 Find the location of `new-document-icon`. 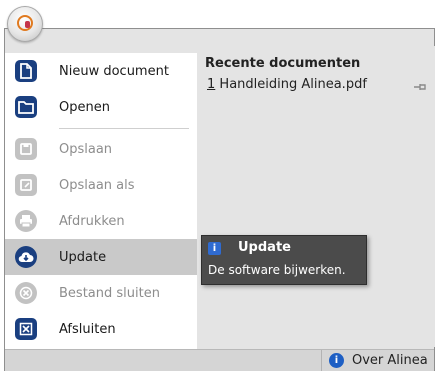

new-document-icon is located at coordinates (26, 71).